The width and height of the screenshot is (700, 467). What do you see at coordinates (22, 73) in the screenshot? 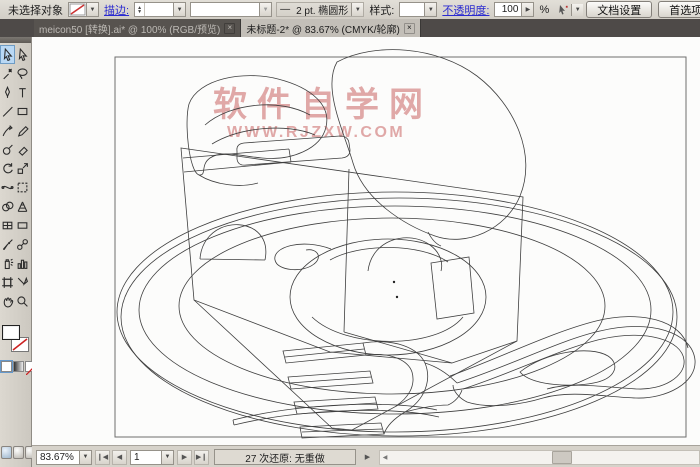
I see `lasso-tool-button` at bounding box center [22, 73].